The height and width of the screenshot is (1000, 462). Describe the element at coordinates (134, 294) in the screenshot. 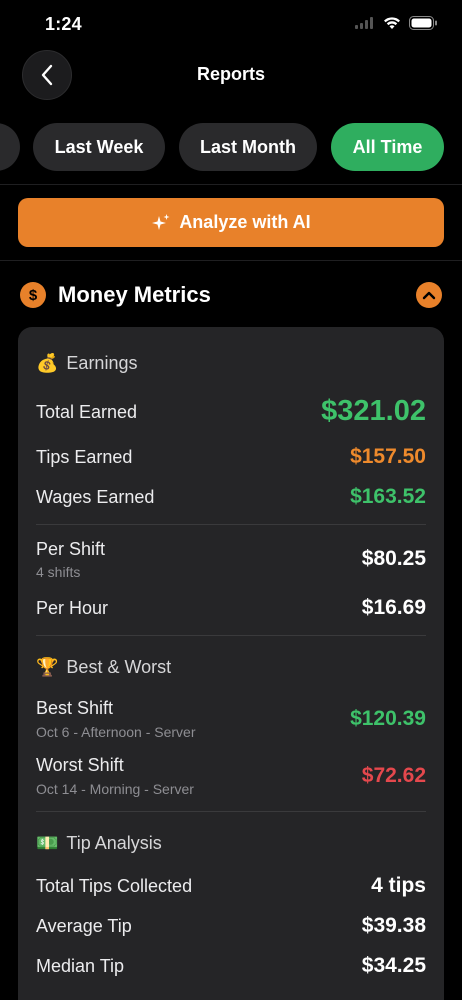

I see `section-title: Money Metrics` at that location.